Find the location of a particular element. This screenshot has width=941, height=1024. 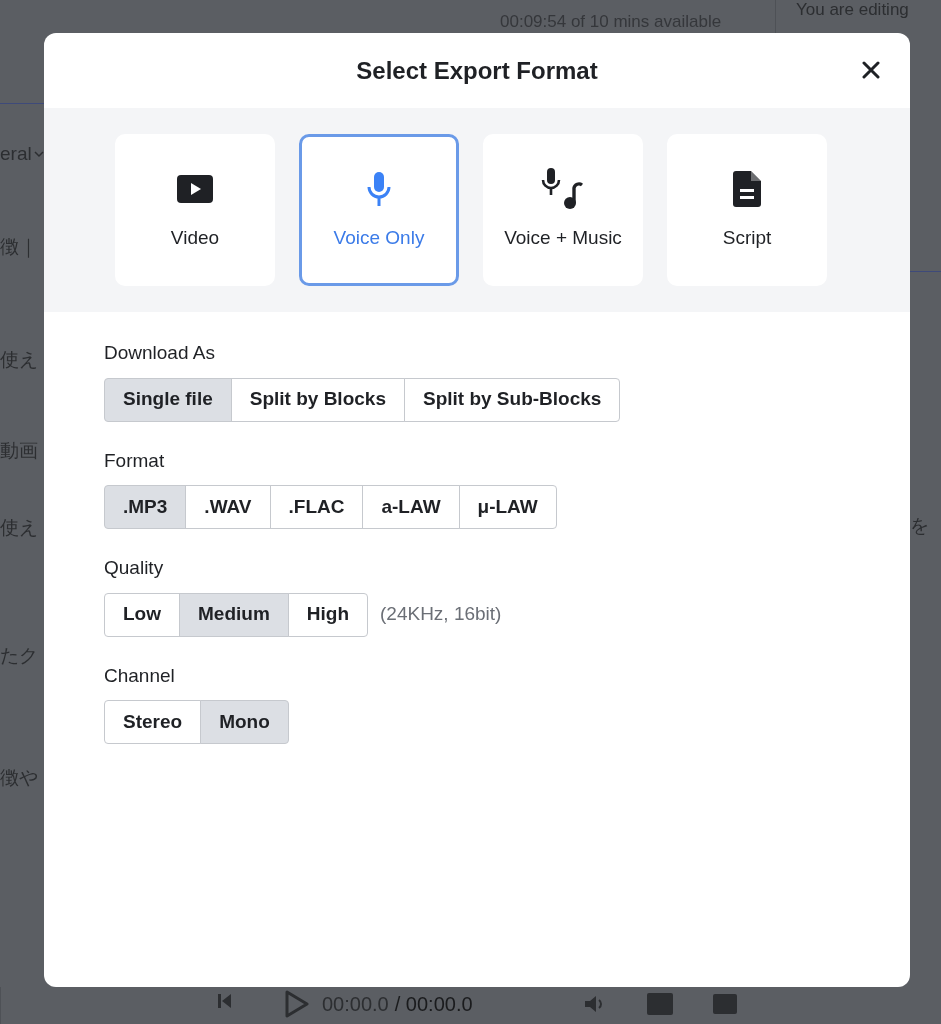

segment-option: Split by Sub-Blocks is located at coordinates (512, 399).